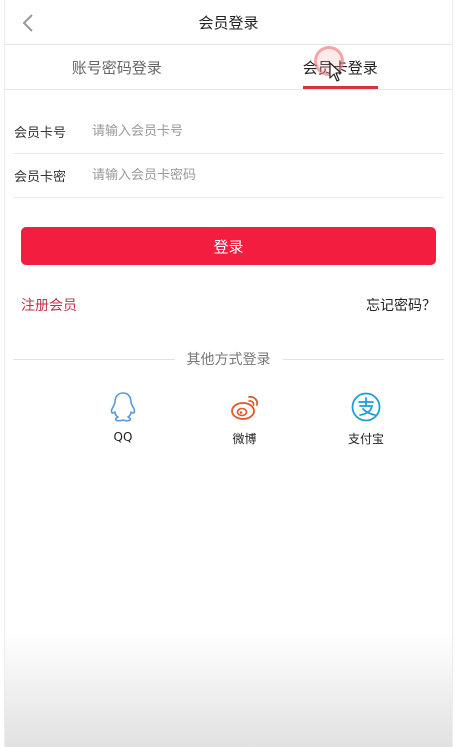 This screenshot has height=747, width=457. I want to click on tab-label: 账号密码登录, so click(116, 67).